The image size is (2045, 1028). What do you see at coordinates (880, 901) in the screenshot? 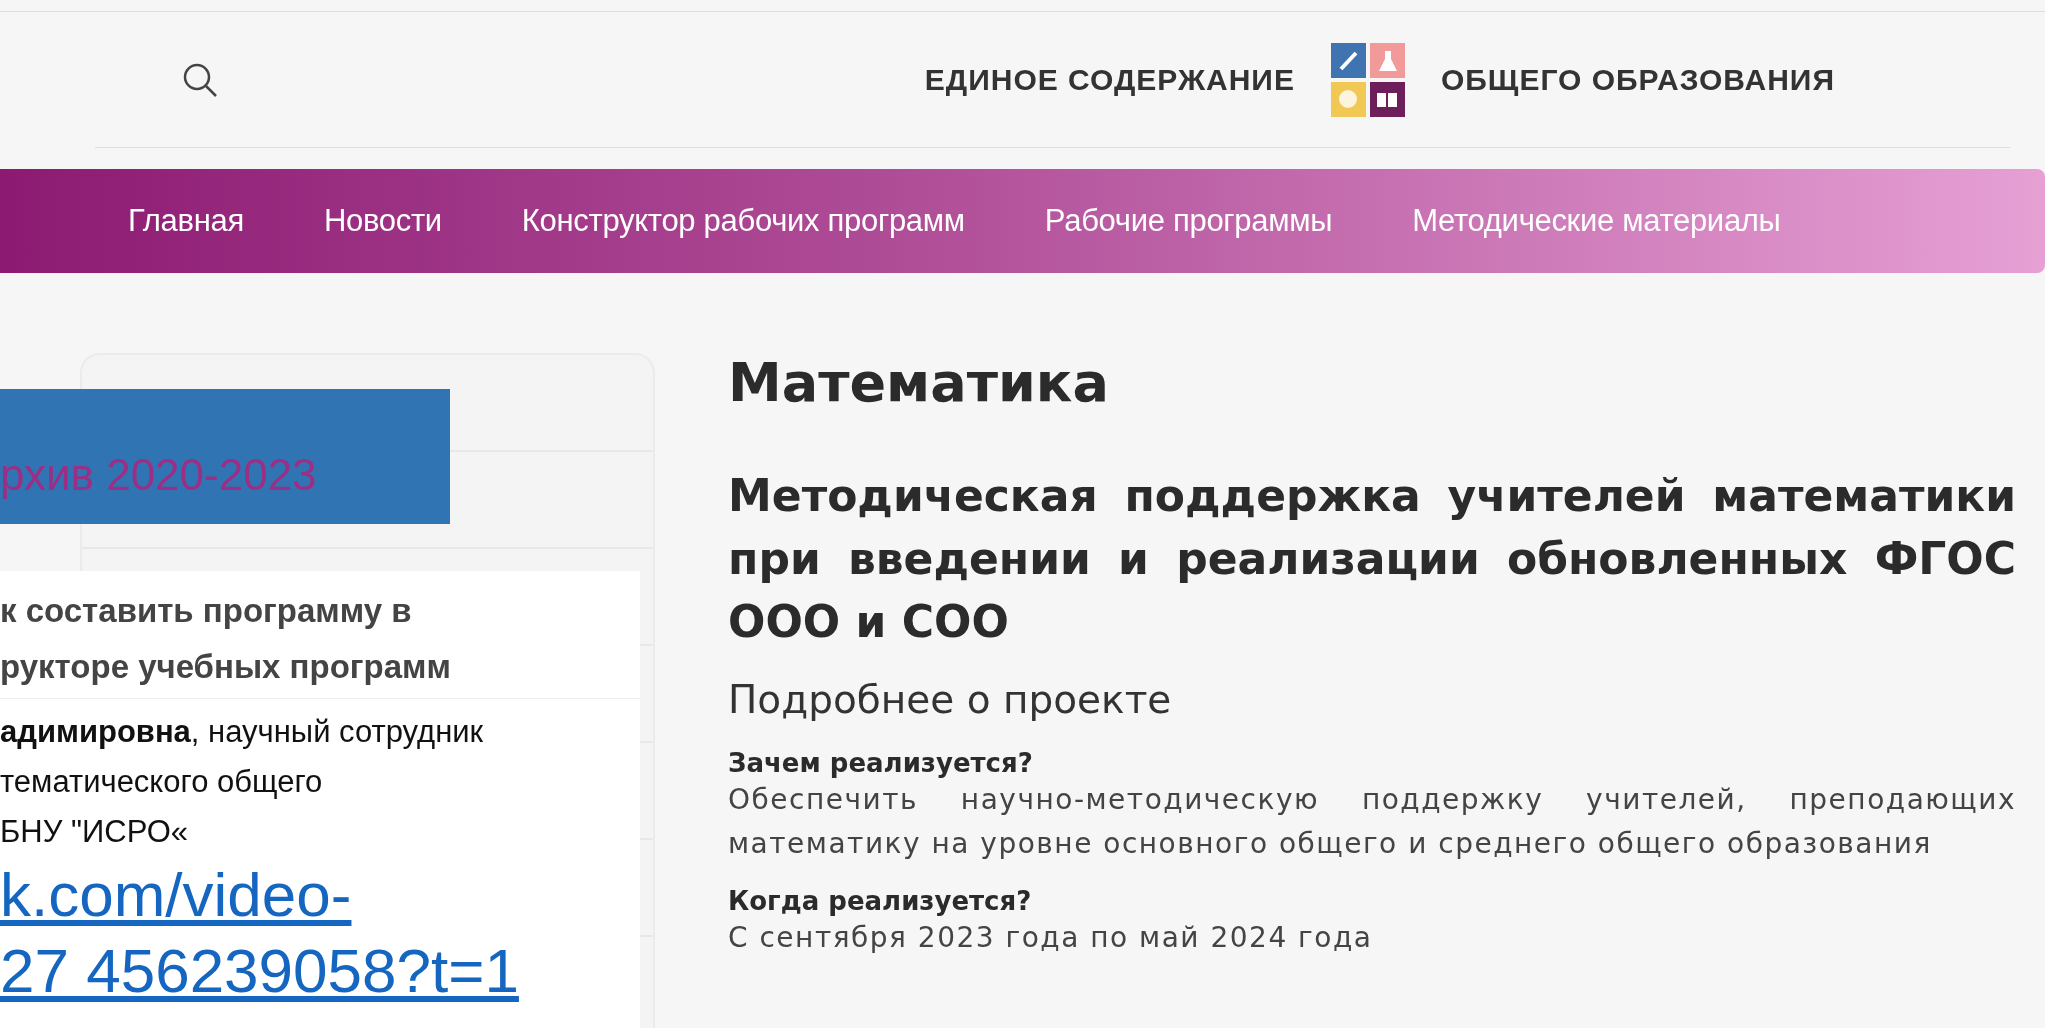
I see `question-heading: Когда реализуется?` at bounding box center [880, 901].